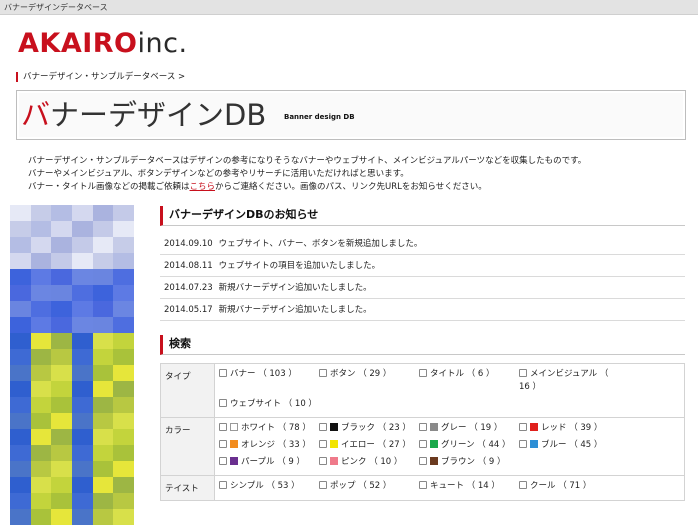 This screenshot has height=525, width=698. I want to click on search-option: パープル （ 9 ）, so click(269, 462).